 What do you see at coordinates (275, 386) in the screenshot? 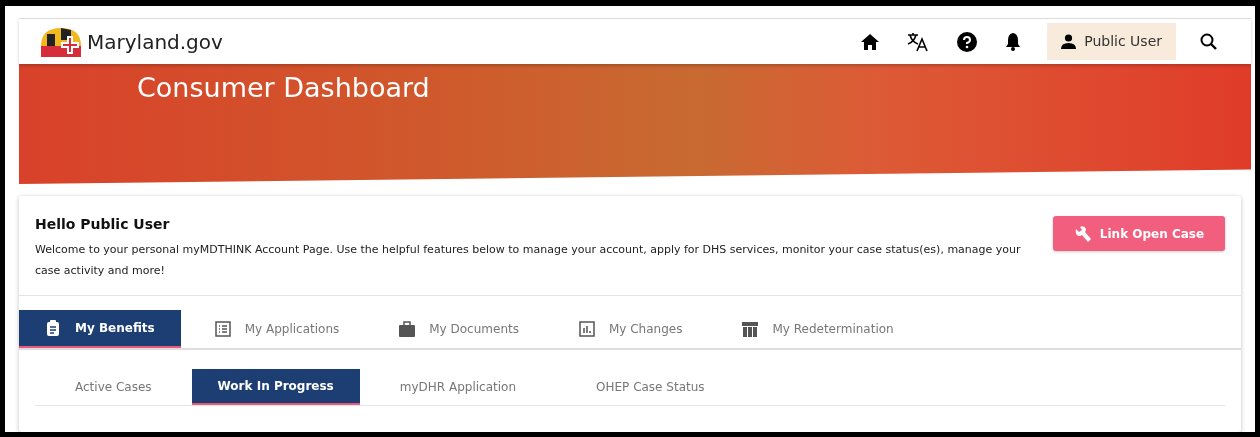
I see `sub-tab: Work In Progress` at bounding box center [275, 386].